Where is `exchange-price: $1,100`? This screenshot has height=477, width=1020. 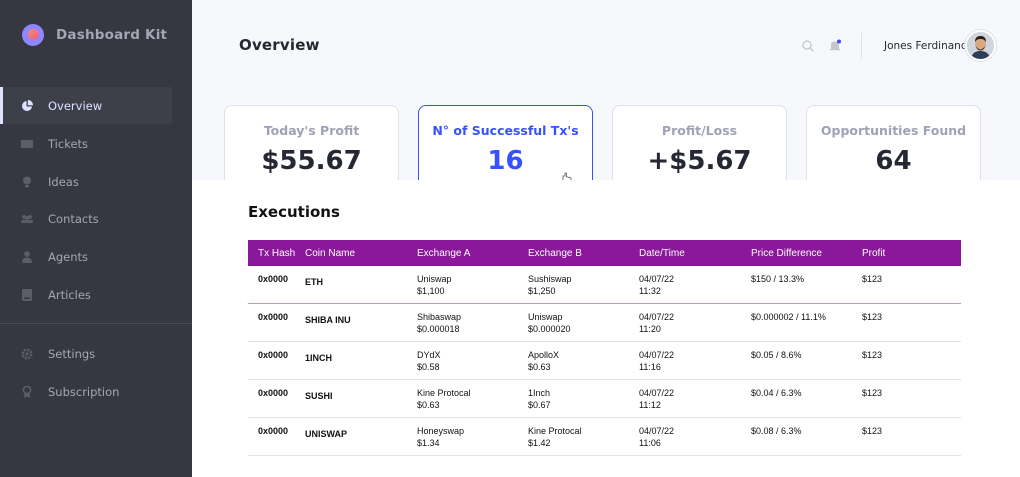
exchange-price: $1,100 is located at coordinates (431, 291).